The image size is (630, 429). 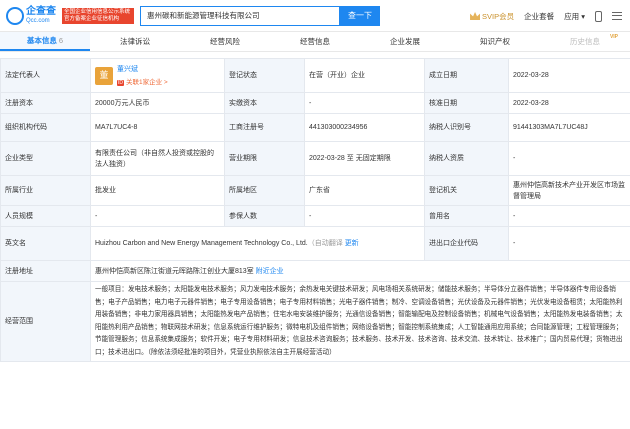 What do you see at coordinates (264, 127) in the screenshot?
I see `label-reg-number: 工商注册号` at bounding box center [264, 127].